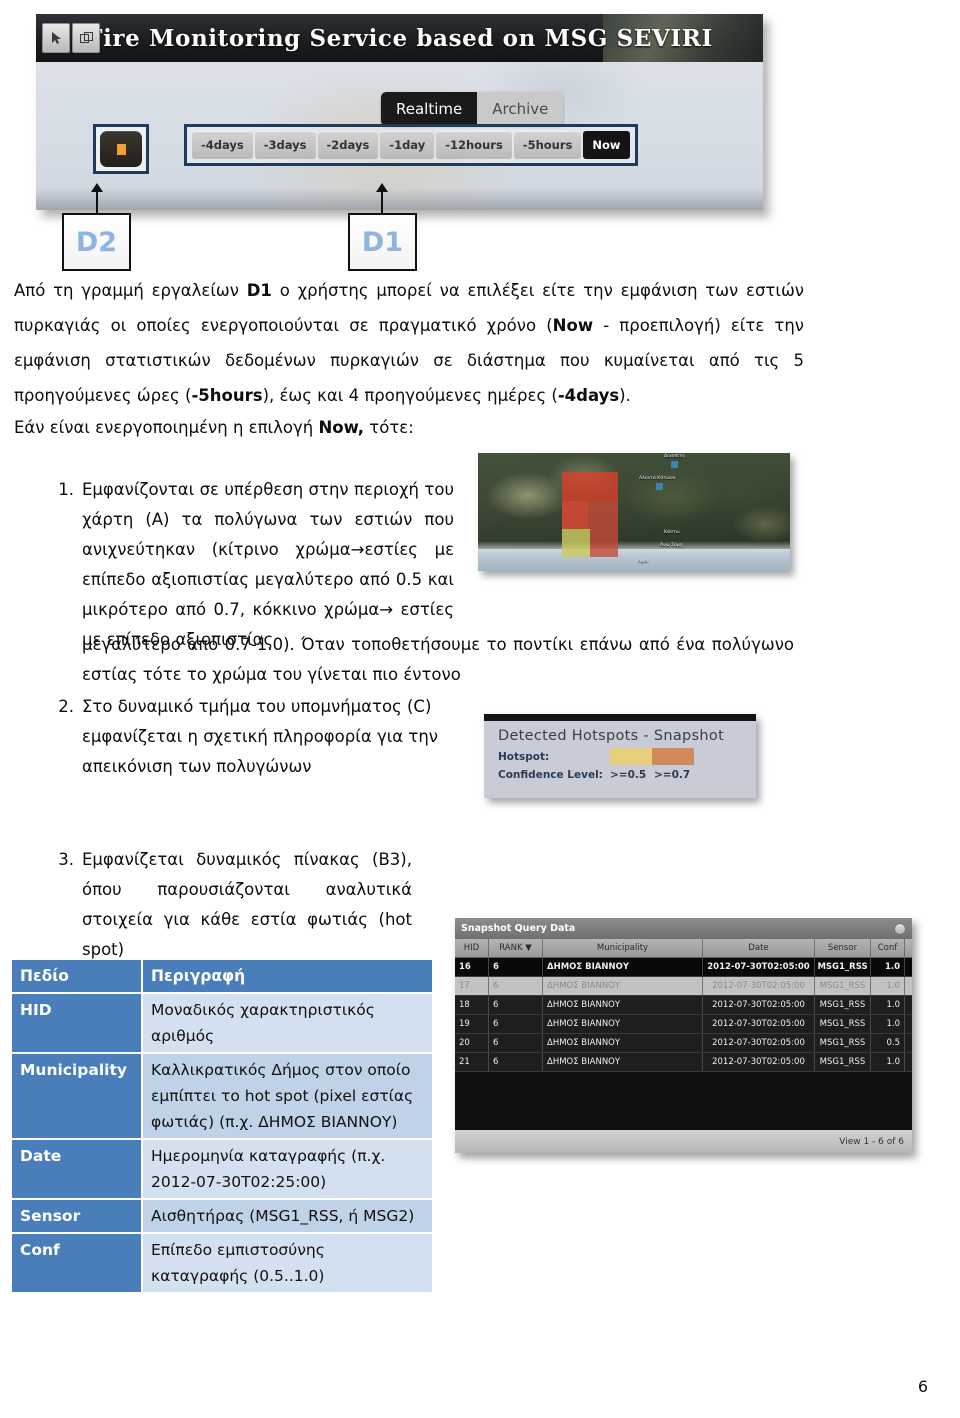 The width and height of the screenshot is (960, 1418). I want to click on query-table-header-row: HID RANK ▼ Municipality Date Sensor Conf, so click(683, 948).